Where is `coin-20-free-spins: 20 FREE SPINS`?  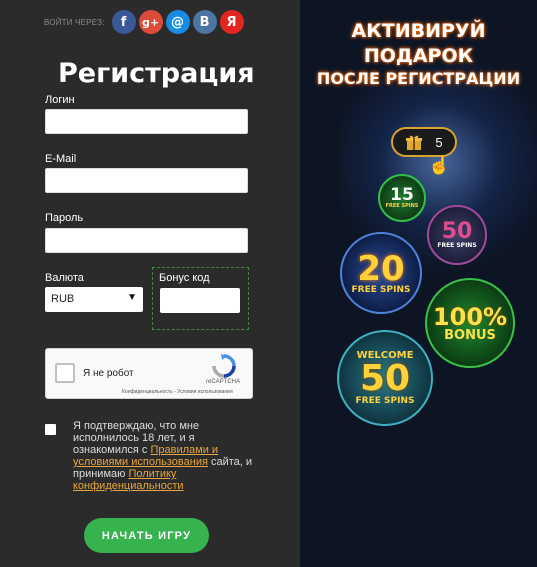
coin-20-free-spins: 20 FREE SPINS is located at coordinates (381, 273).